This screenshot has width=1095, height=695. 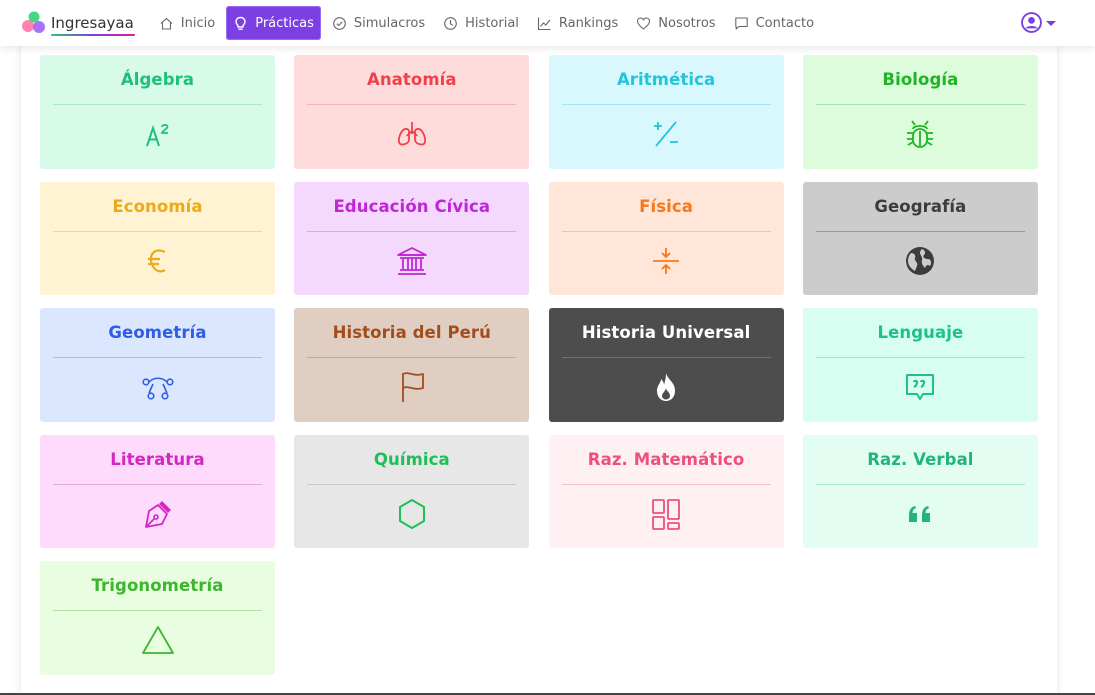 I want to click on nav-item-rankings: Rankings, so click(x=577, y=23).